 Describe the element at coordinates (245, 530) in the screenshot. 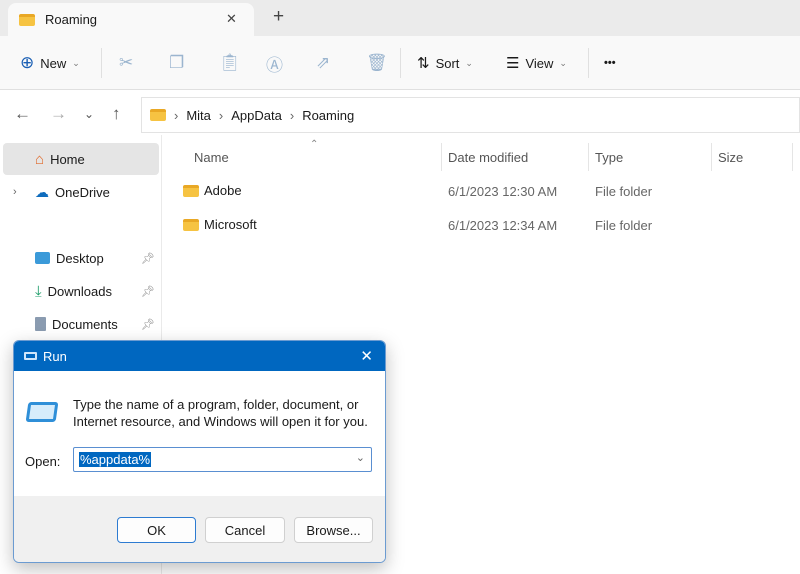

I see `cancel-button: Cancel` at that location.